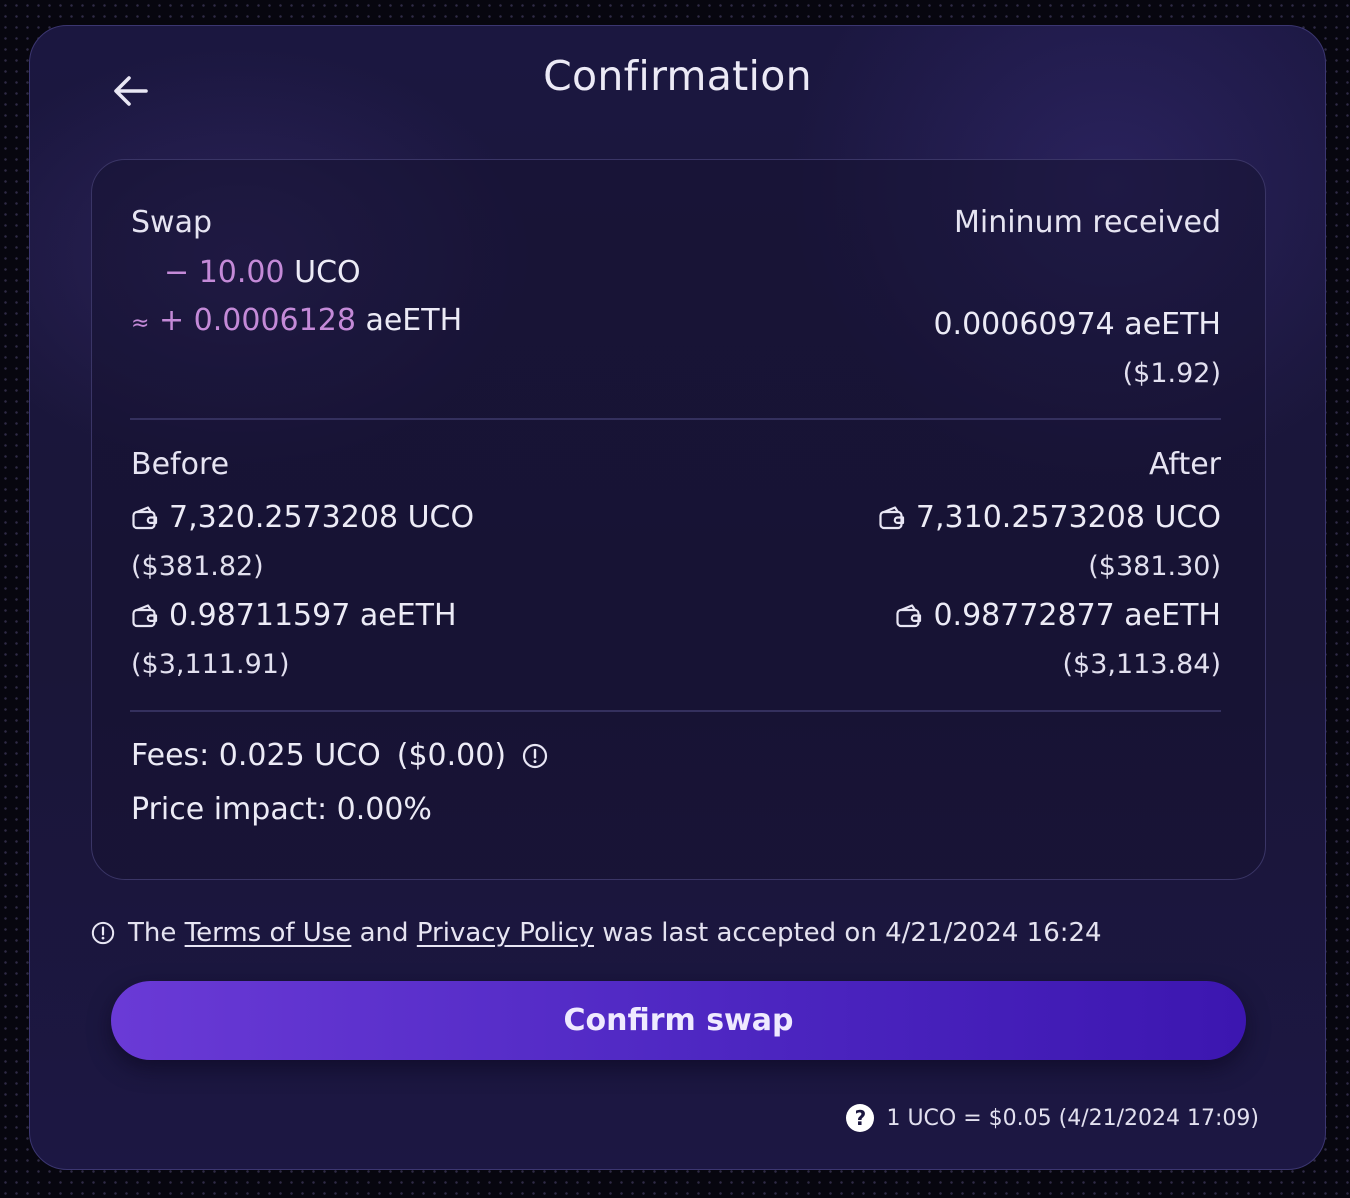 This screenshot has height=1198, width=1350. I want to click on exchange-rate: ? 1 UCO = $0.05 (4/21/2024 17:09), so click(1052, 1118).